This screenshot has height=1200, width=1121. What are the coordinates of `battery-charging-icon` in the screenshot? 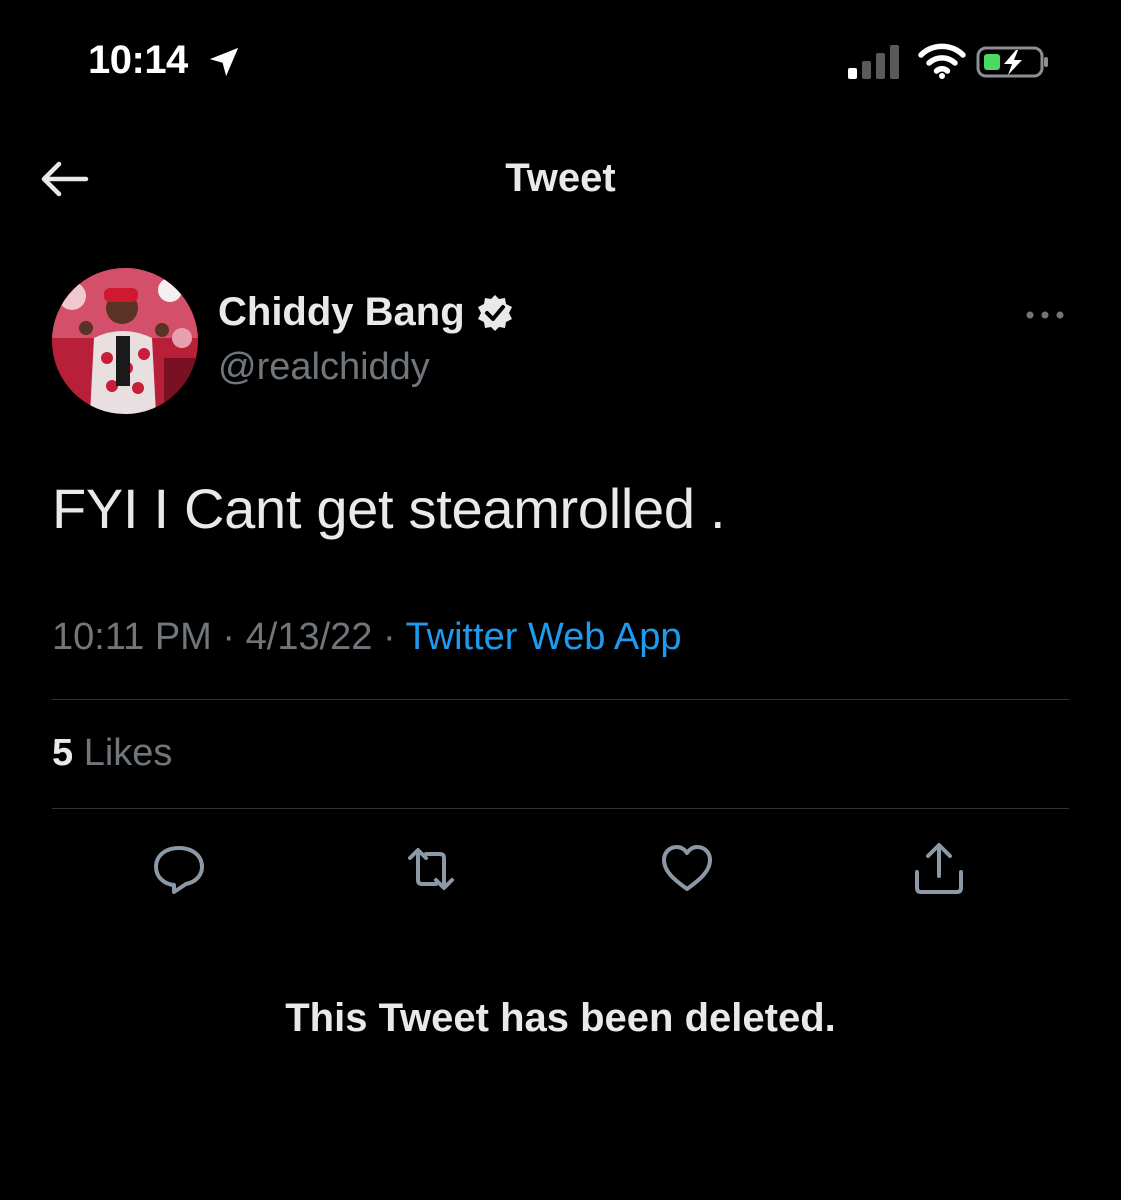 It's located at (1012, 62).